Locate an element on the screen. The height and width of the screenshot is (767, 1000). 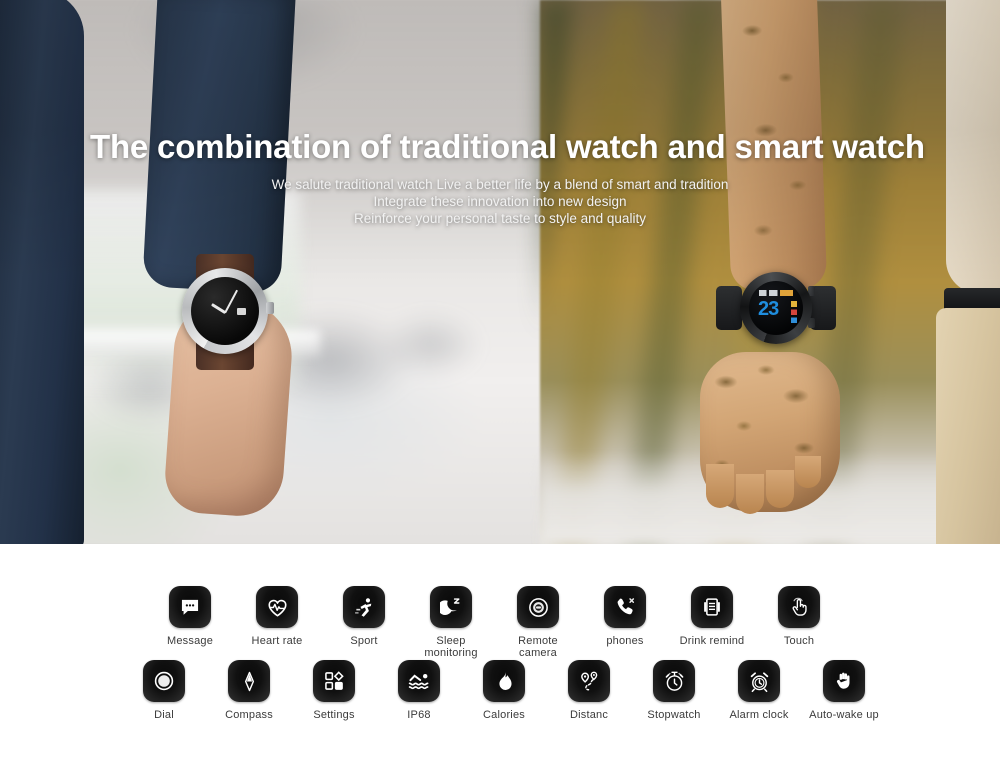
feature-ip68: IP68 is located at coordinates (419, 690).